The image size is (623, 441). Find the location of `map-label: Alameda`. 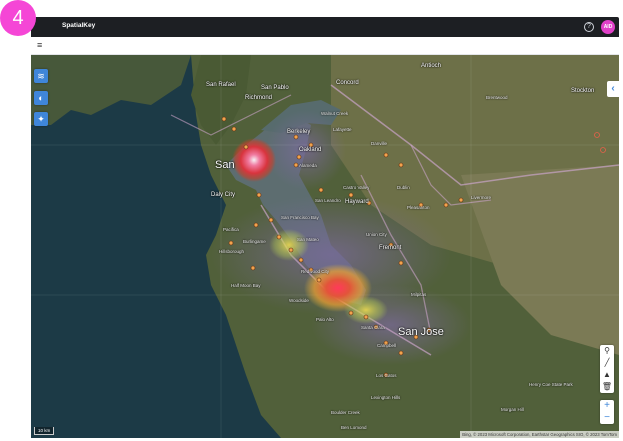

map-label: Alameda is located at coordinates (308, 165).